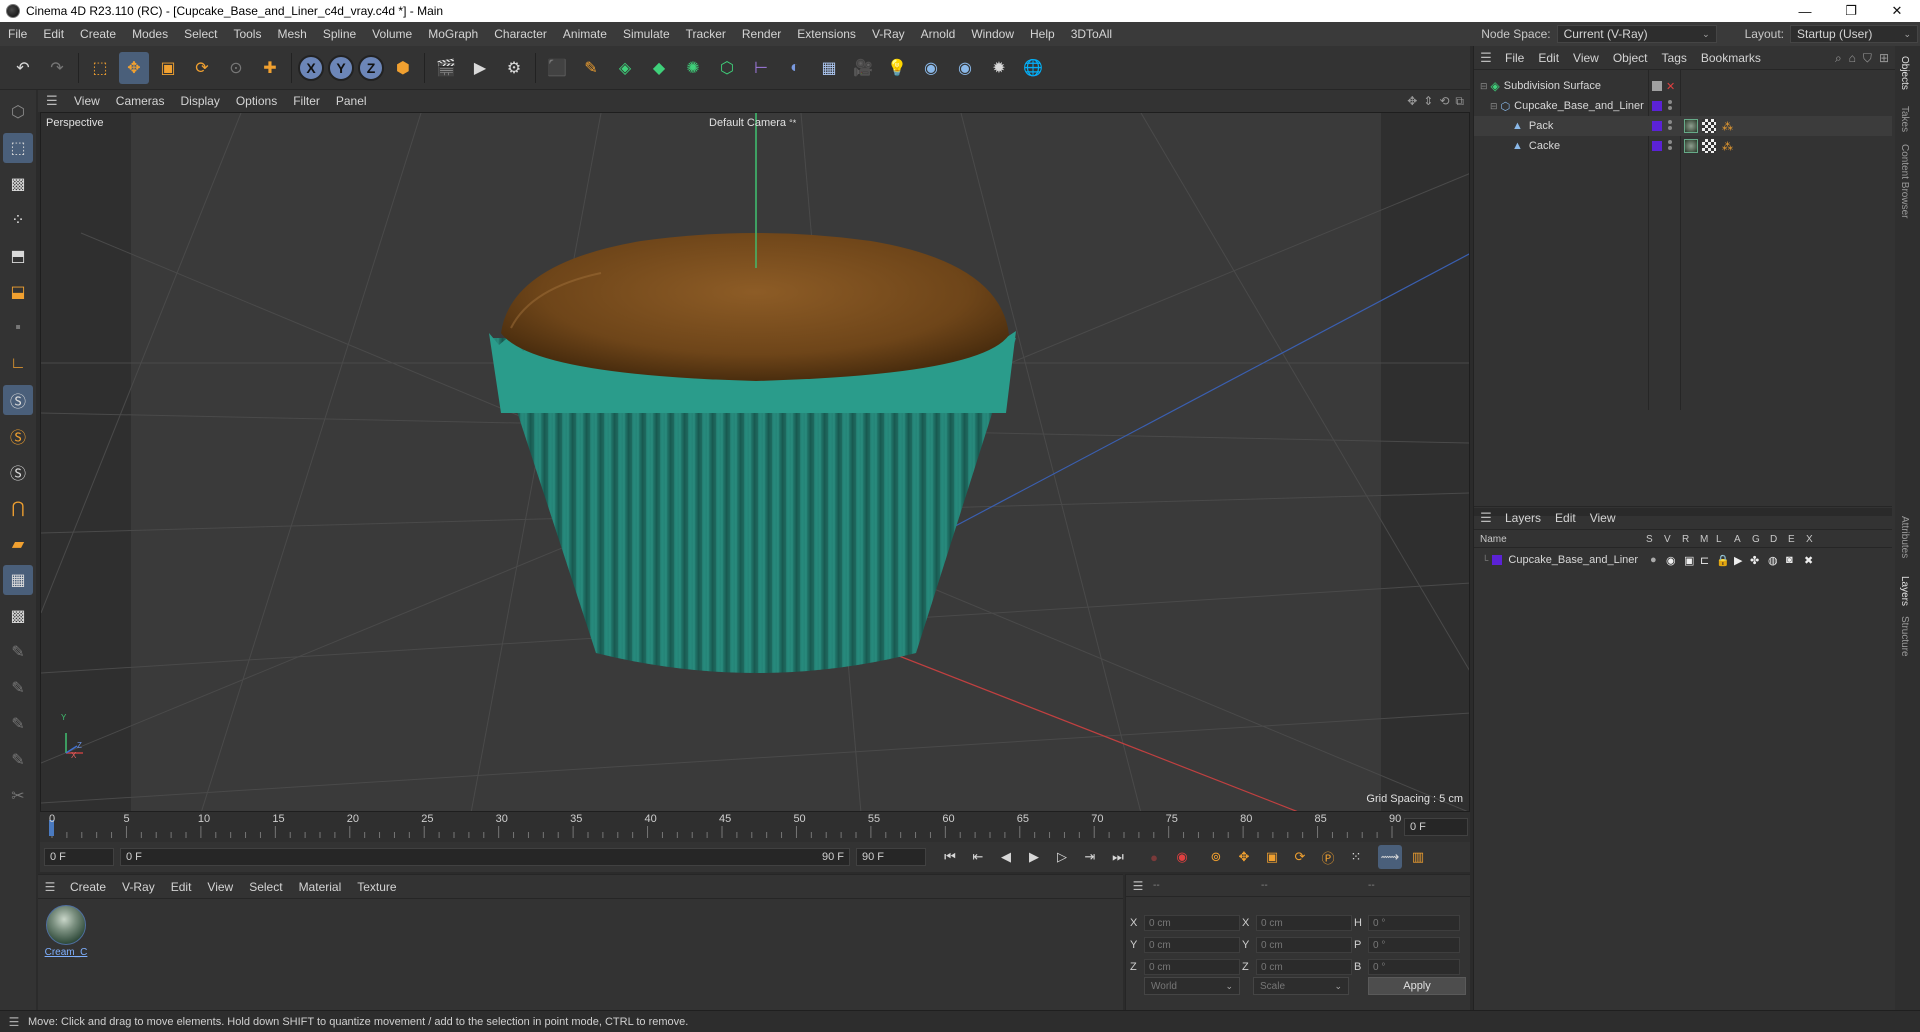 The height and width of the screenshot is (1032, 1920). What do you see at coordinates (1657, 86) in the screenshot?
I see `edit-checkbox-icon` at bounding box center [1657, 86].